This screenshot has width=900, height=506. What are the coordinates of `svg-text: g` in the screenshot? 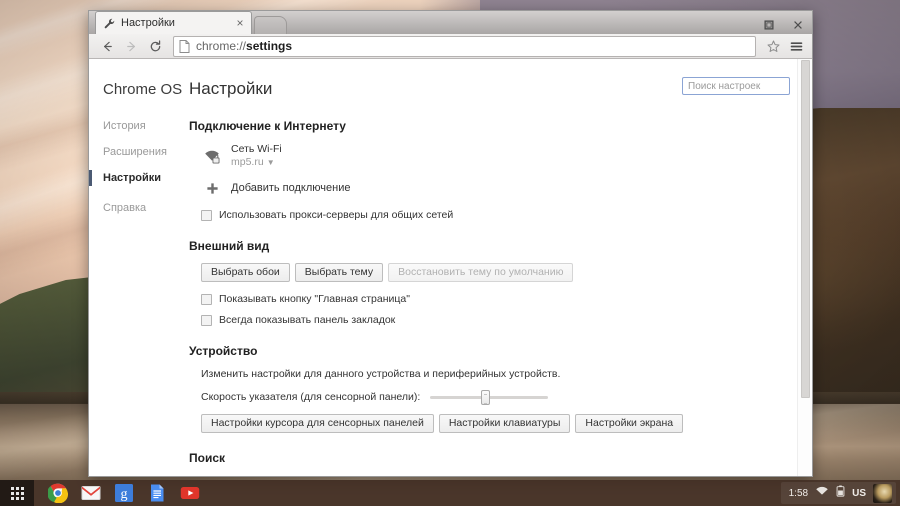 It's located at (124, 494).